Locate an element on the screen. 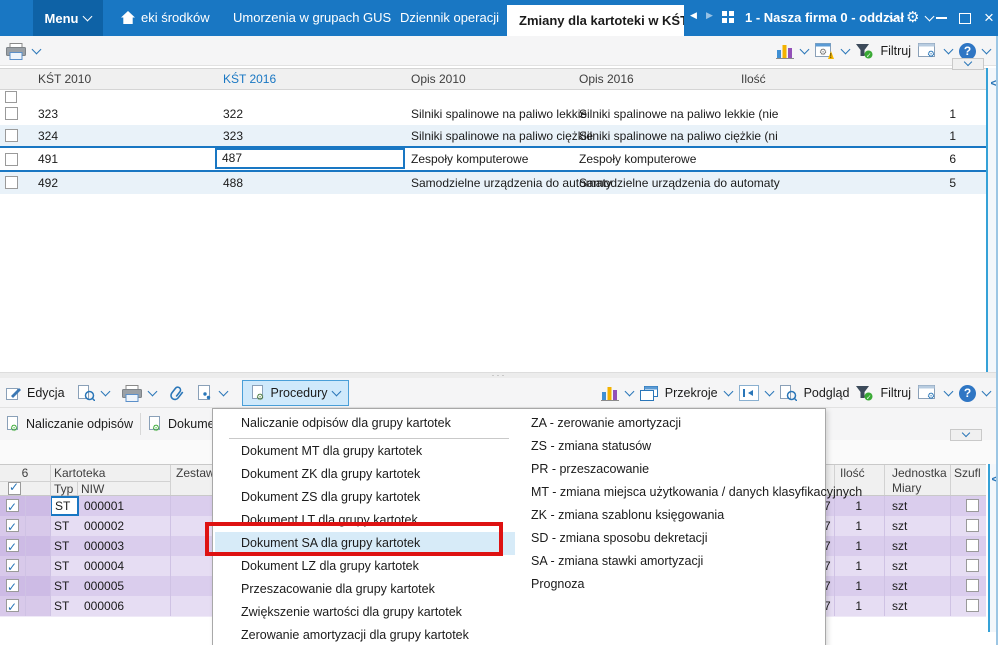 The height and width of the screenshot is (645, 998). menu-item: Dokument LZ dla grupy kartotek is located at coordinates (365, 566).